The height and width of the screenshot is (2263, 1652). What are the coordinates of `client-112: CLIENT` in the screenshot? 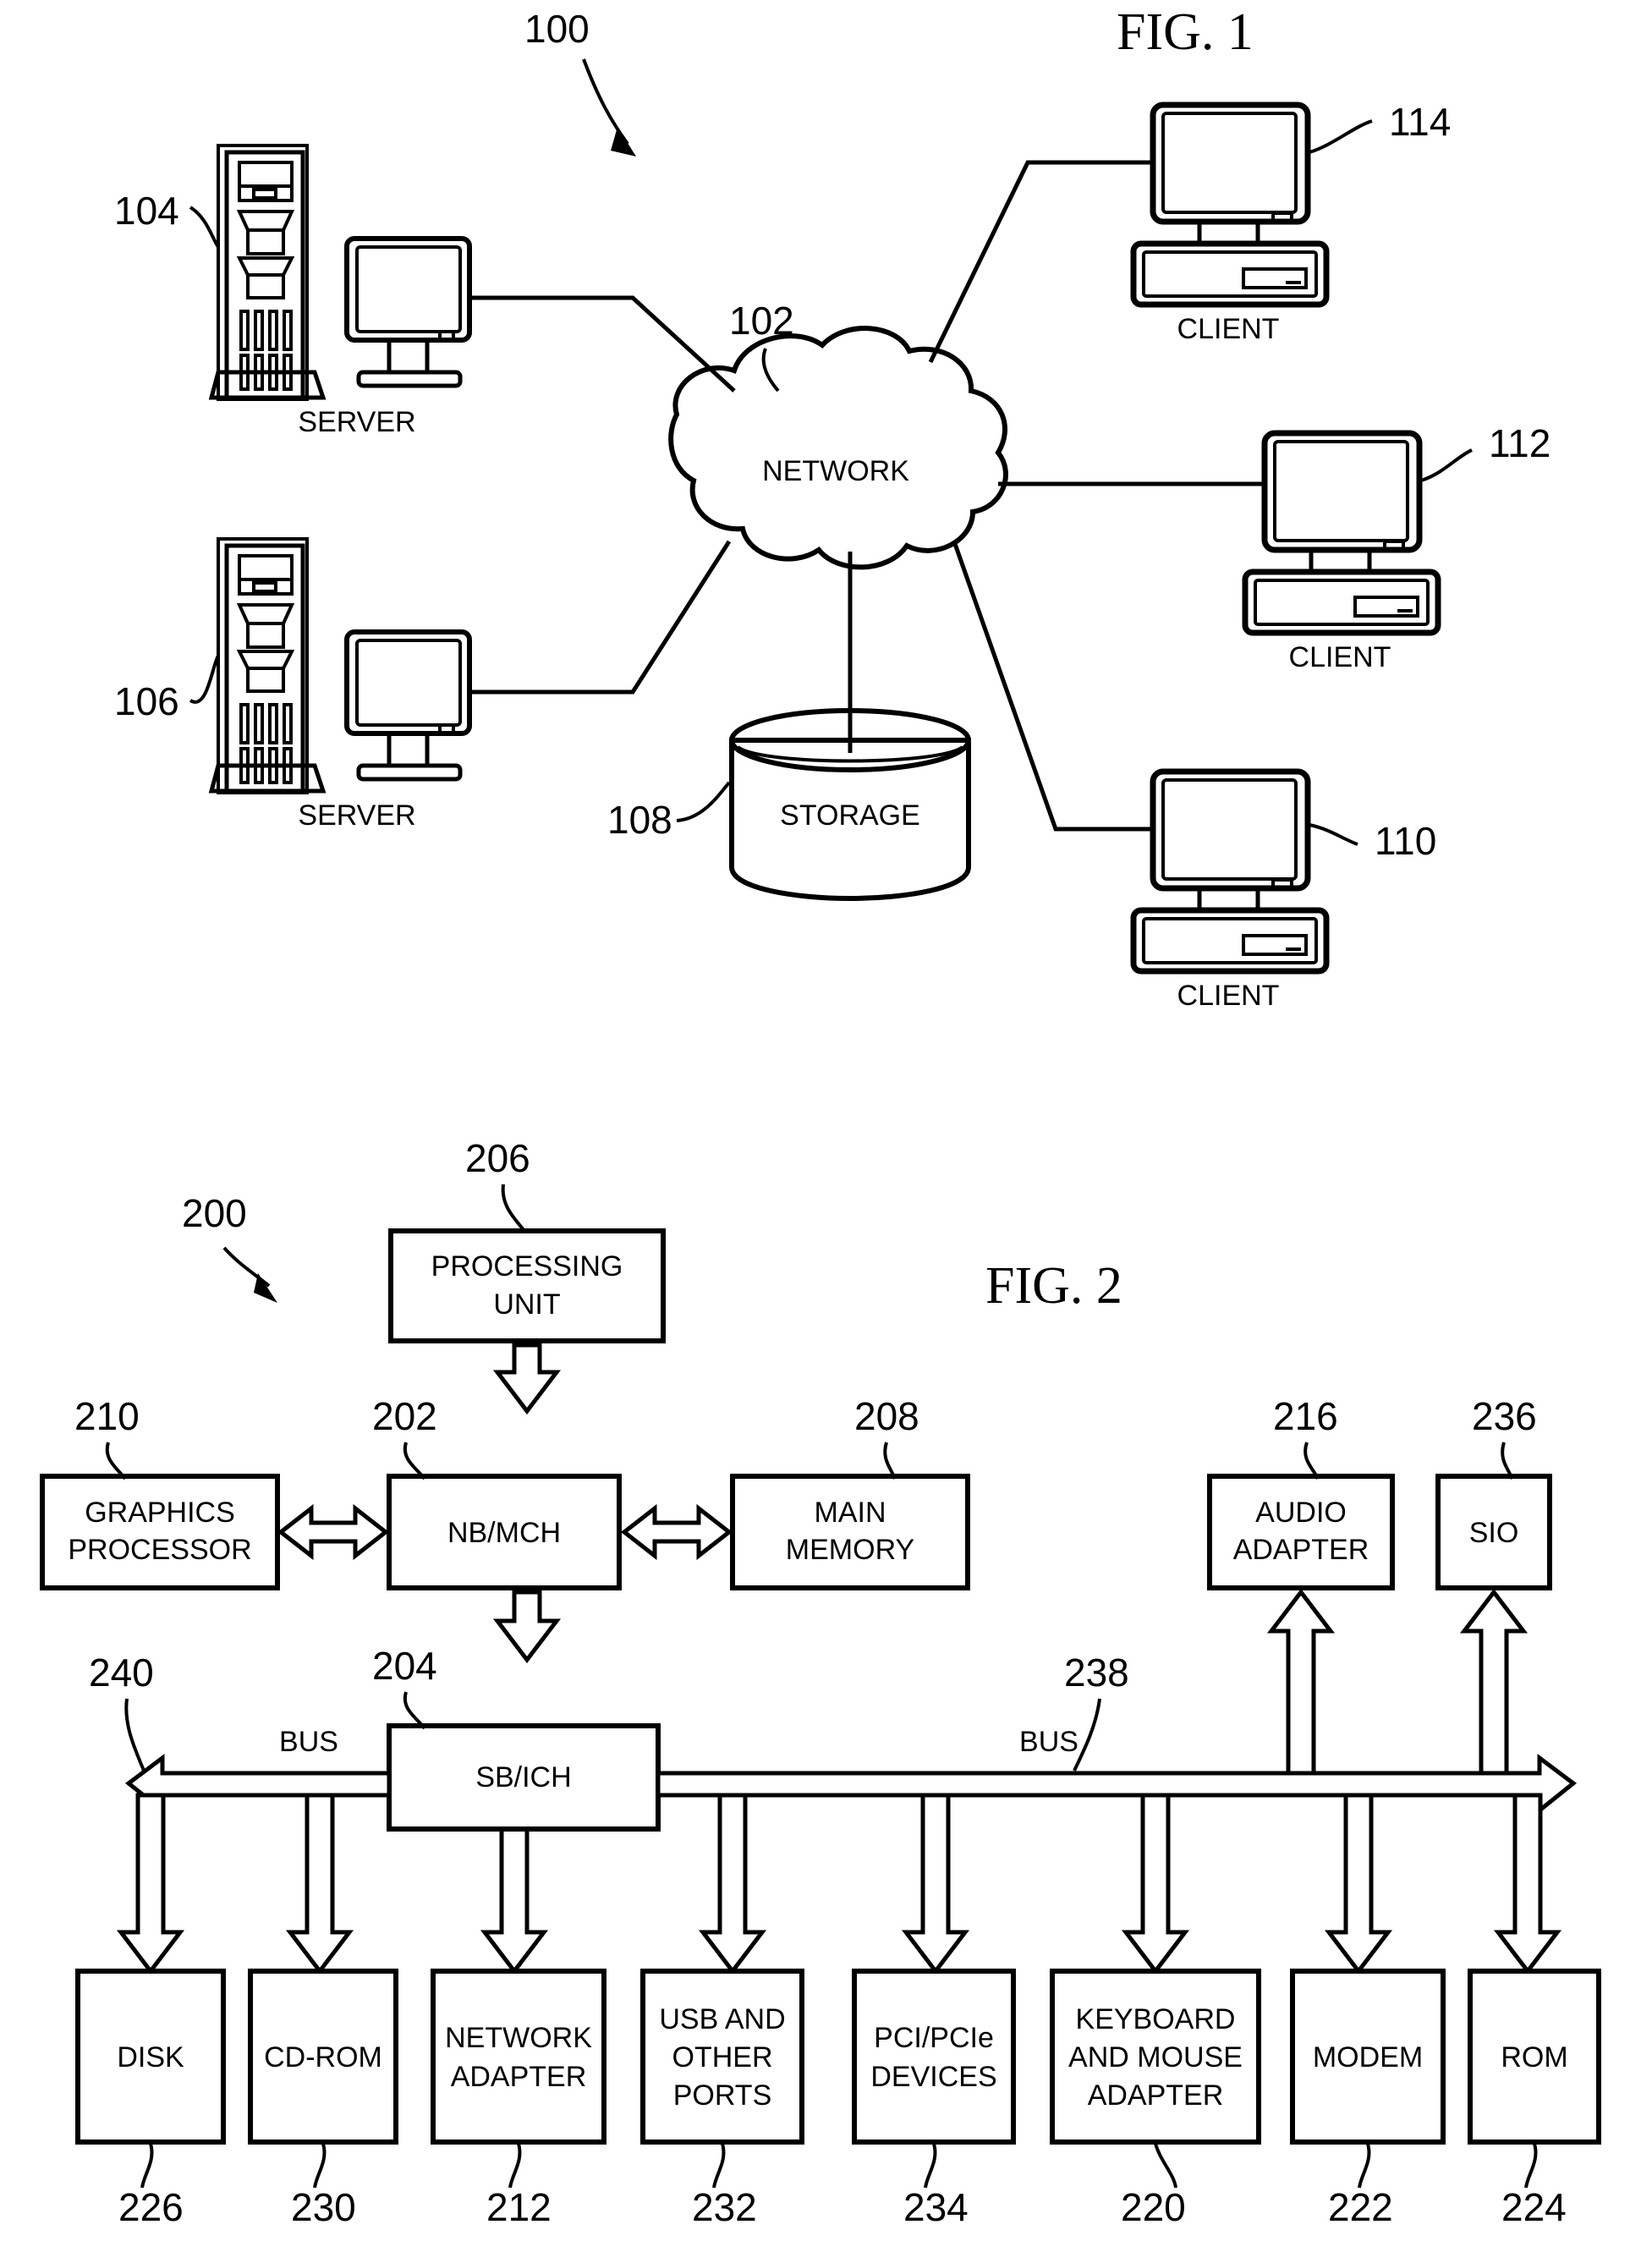 It's located at (1341, 551).